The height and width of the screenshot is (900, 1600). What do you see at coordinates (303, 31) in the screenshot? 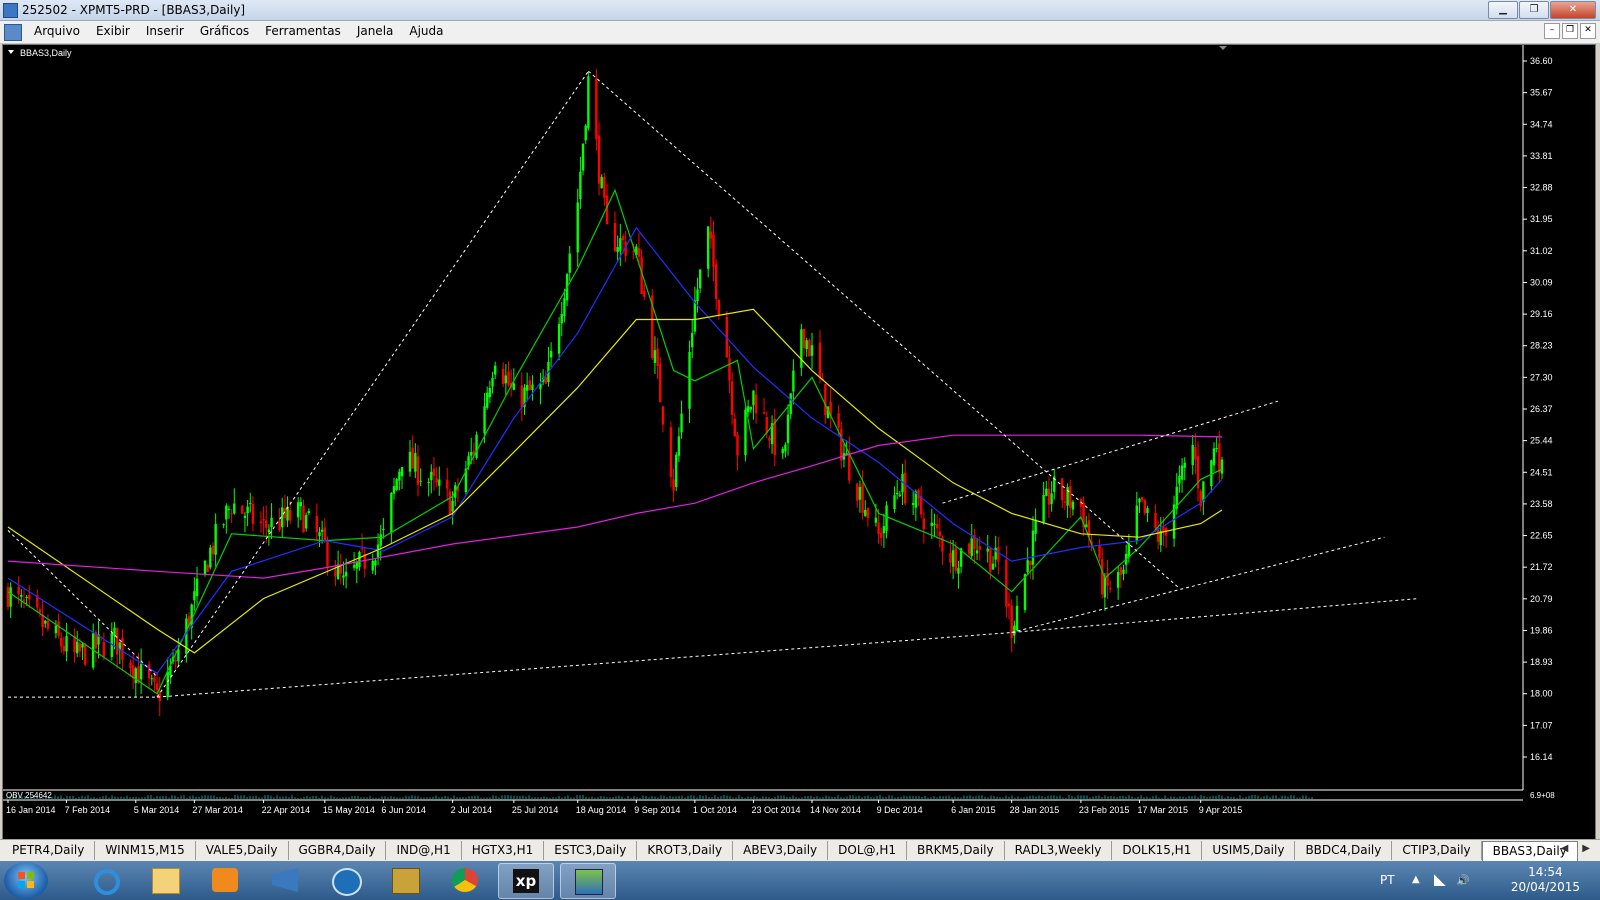
I see `menu-item-ferramentas: Ferramentas` at bounding box center [303, 31].